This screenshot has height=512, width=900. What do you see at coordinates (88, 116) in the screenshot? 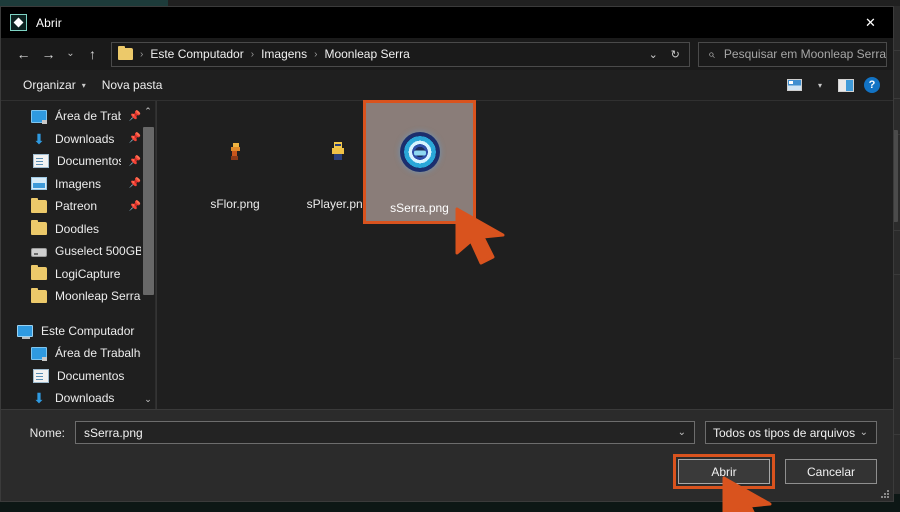
I see `sidebar-item-label: Área de Traba` at bounding box center [88, 116].